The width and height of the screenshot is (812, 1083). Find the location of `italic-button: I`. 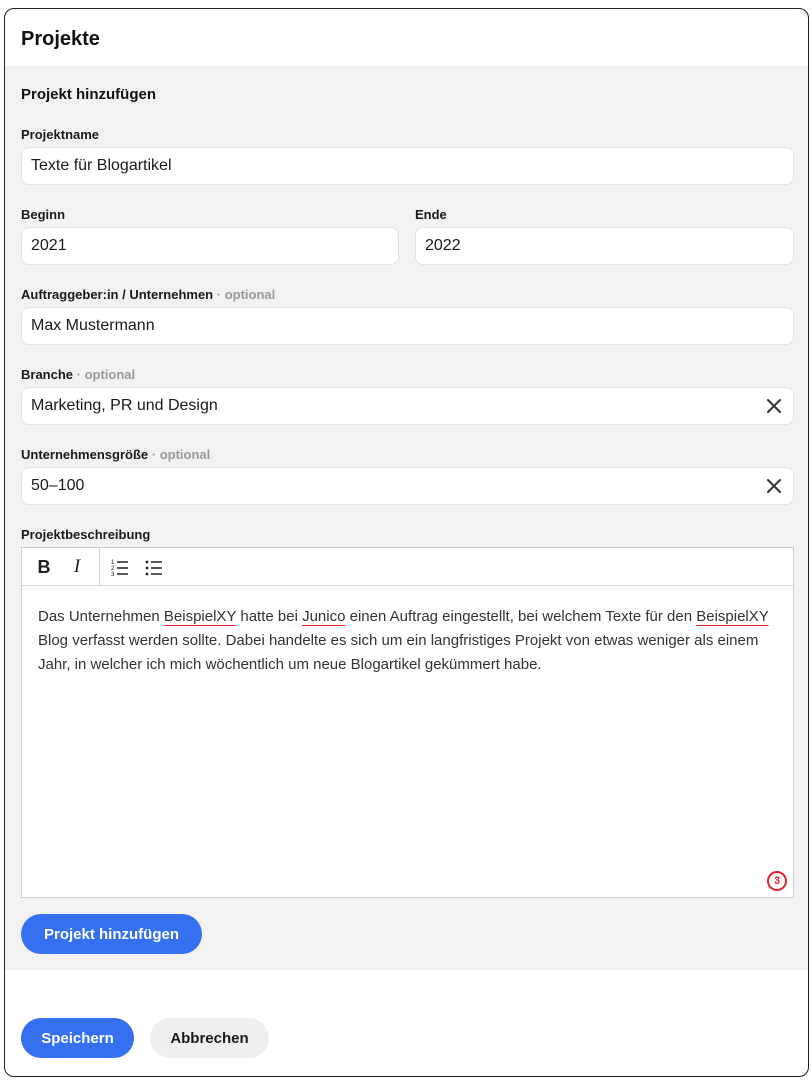

italic-button: I is located at coordinates (77, 567).